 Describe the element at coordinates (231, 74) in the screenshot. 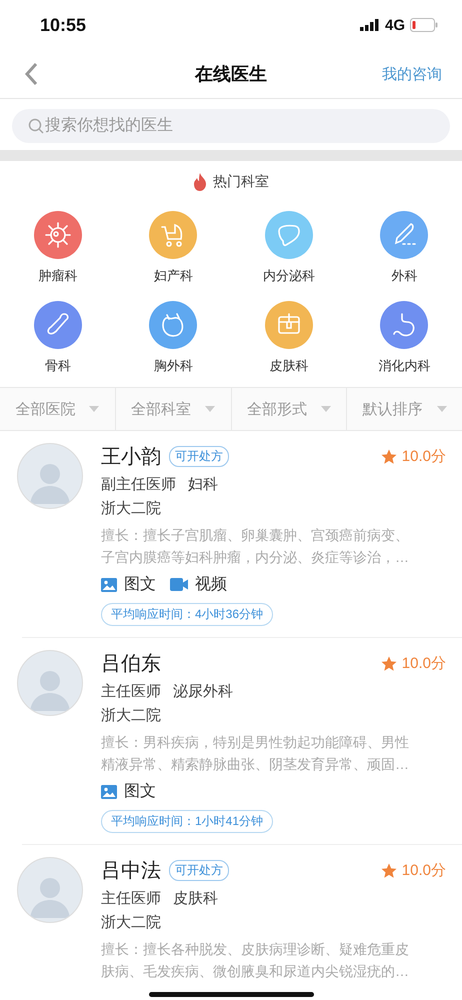

I see `page-title: 在线医生` at that location.